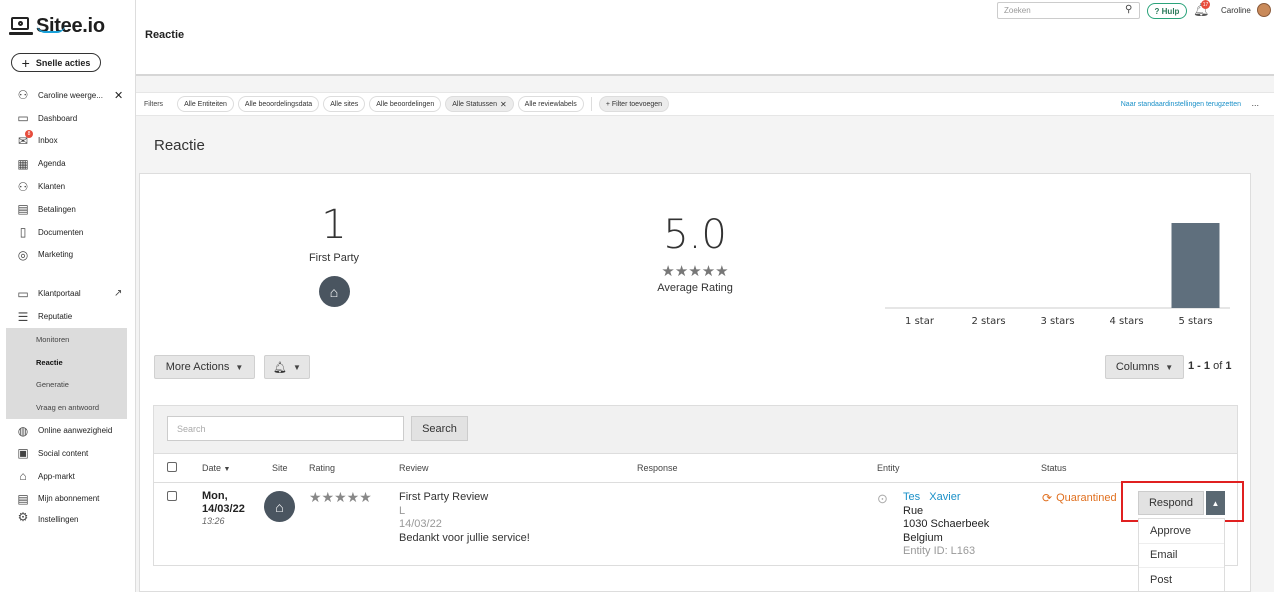 The height and width of the screenshot is (592, 1279). Describe the element at coordinates (68, 118) in the screenshot. I see `sidebar-item-dashboard: ▭ Dashboard` at that location.